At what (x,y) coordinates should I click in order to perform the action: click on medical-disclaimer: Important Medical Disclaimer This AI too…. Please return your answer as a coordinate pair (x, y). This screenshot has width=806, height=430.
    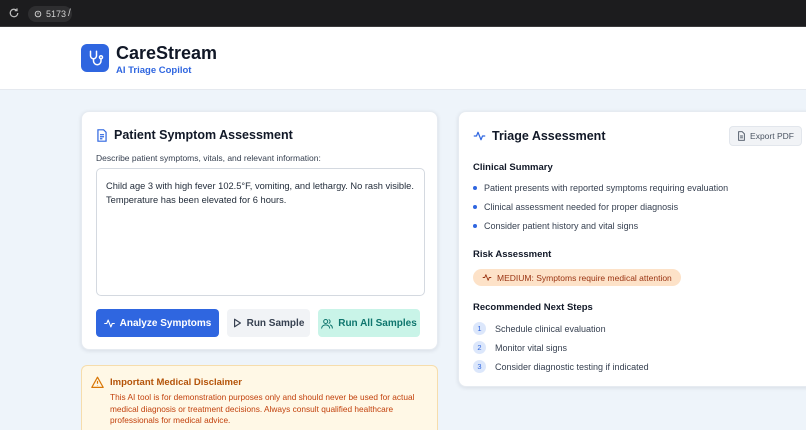
    Looking at the image, I should click on (259, 397).